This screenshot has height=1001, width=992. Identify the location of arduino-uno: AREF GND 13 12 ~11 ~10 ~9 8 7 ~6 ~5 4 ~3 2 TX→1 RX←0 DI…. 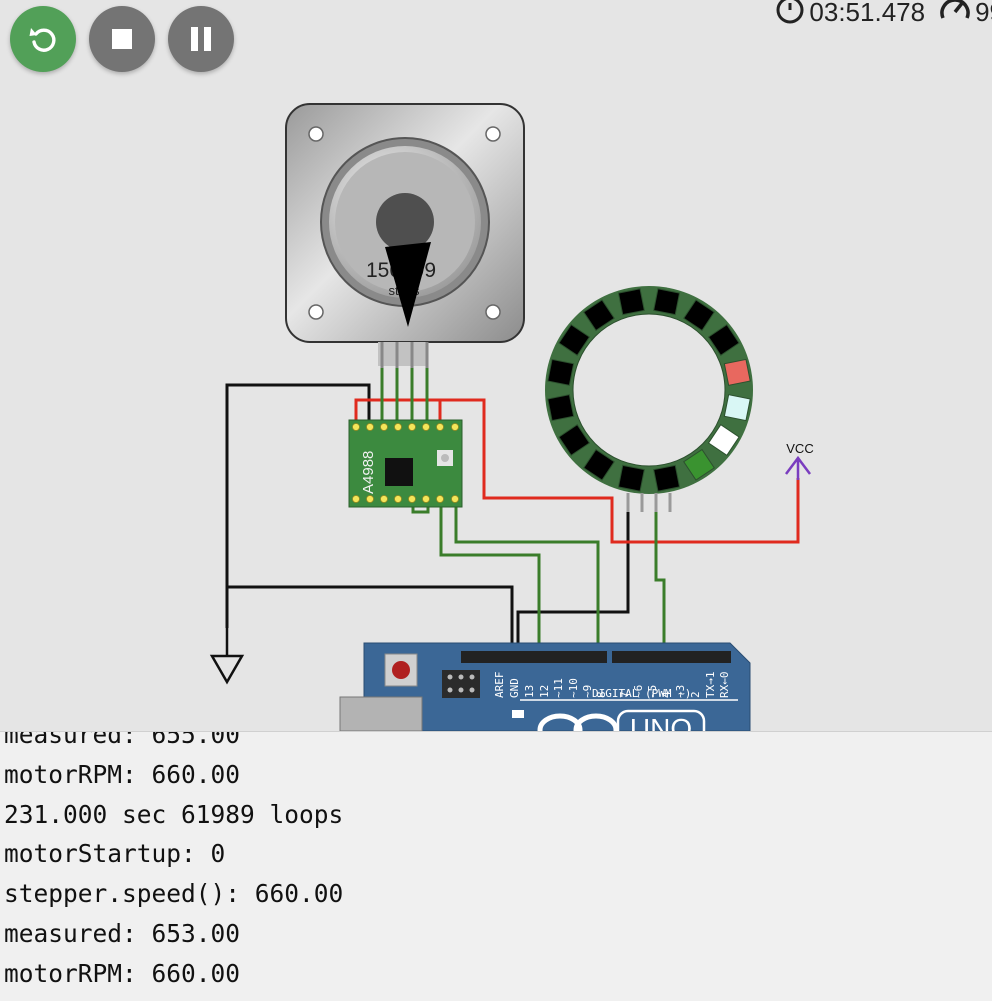
(545, 686).